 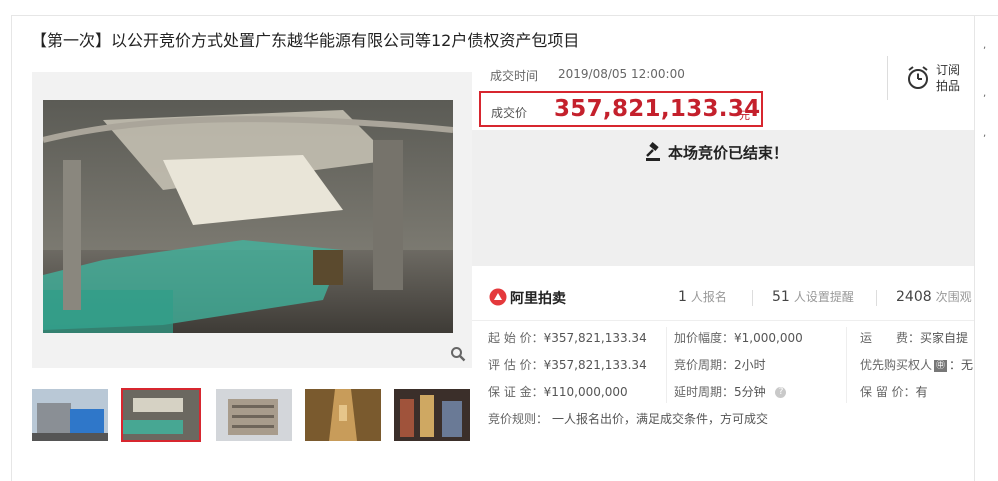 I want to click on stat-signups: 1 人报名, so click(x=702, y=297).